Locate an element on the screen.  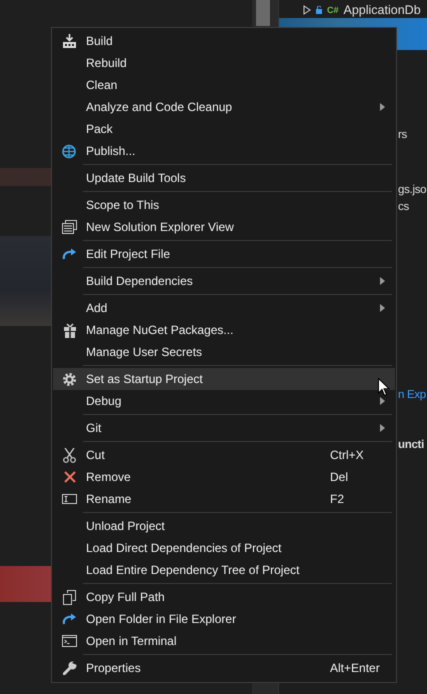
gift-icon is located at coordinates (70, 330).